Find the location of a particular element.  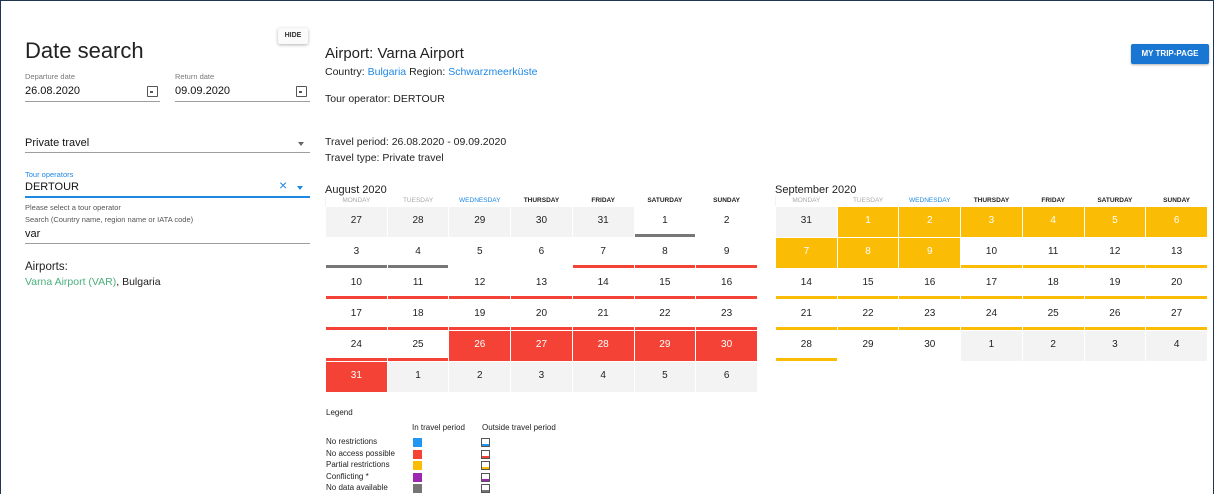

tour-operators-input: DERTOUR is located at coordinates (52, 187).